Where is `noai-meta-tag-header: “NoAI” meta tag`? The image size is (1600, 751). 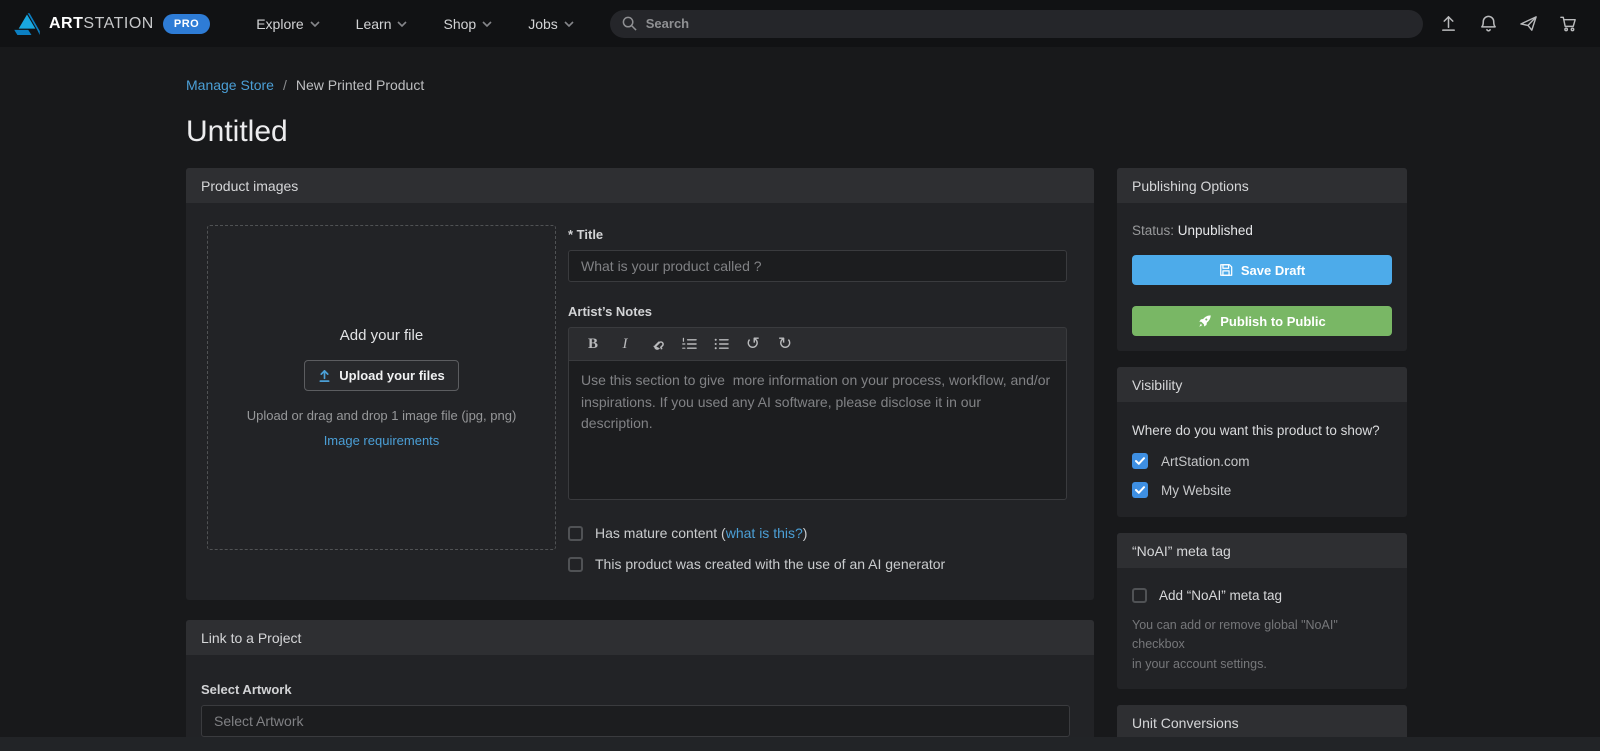 noai-meta-tag-header: “NoAI” meta tag is located at coordinates (1262, 550).